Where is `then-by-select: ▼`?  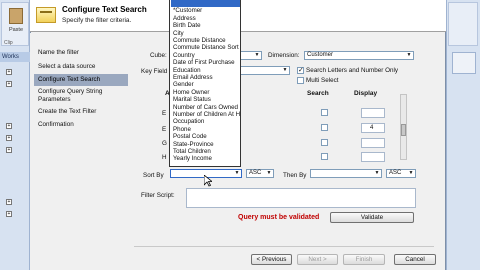 then-by-select: ▼ is located at coordinates (346, 173).